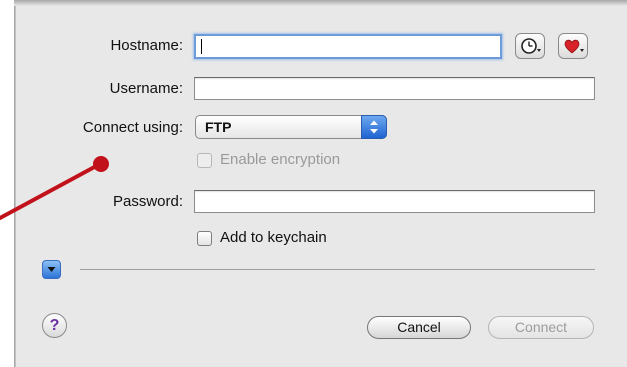 This screenshot has width=627, height=367. I want to click on add-to-keychain-checkbox, so click(204, 238).